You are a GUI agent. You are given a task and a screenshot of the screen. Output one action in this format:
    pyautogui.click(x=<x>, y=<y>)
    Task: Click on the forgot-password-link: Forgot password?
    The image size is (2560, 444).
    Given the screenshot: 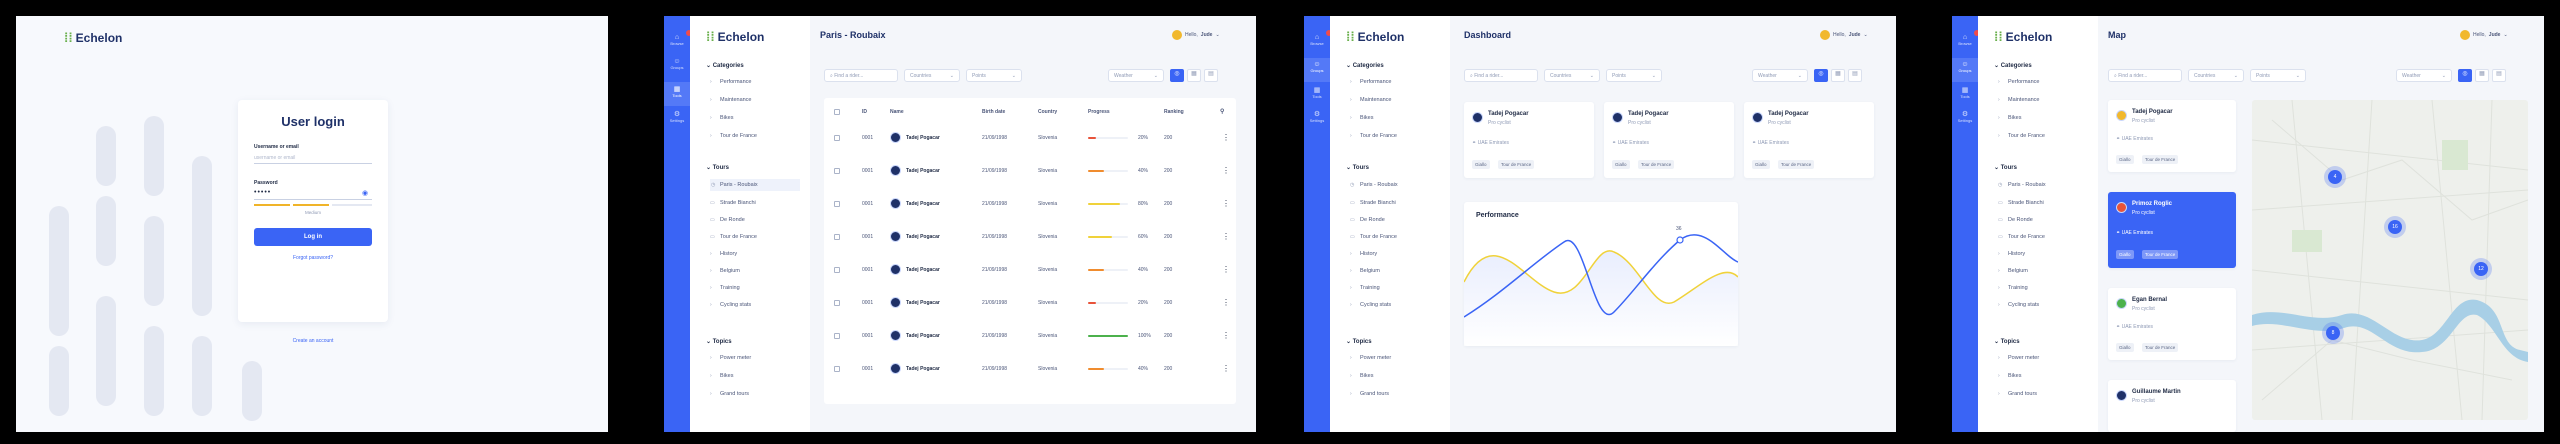 What is the action you would take?
    pyautogui.click(x=313, y=258)
    